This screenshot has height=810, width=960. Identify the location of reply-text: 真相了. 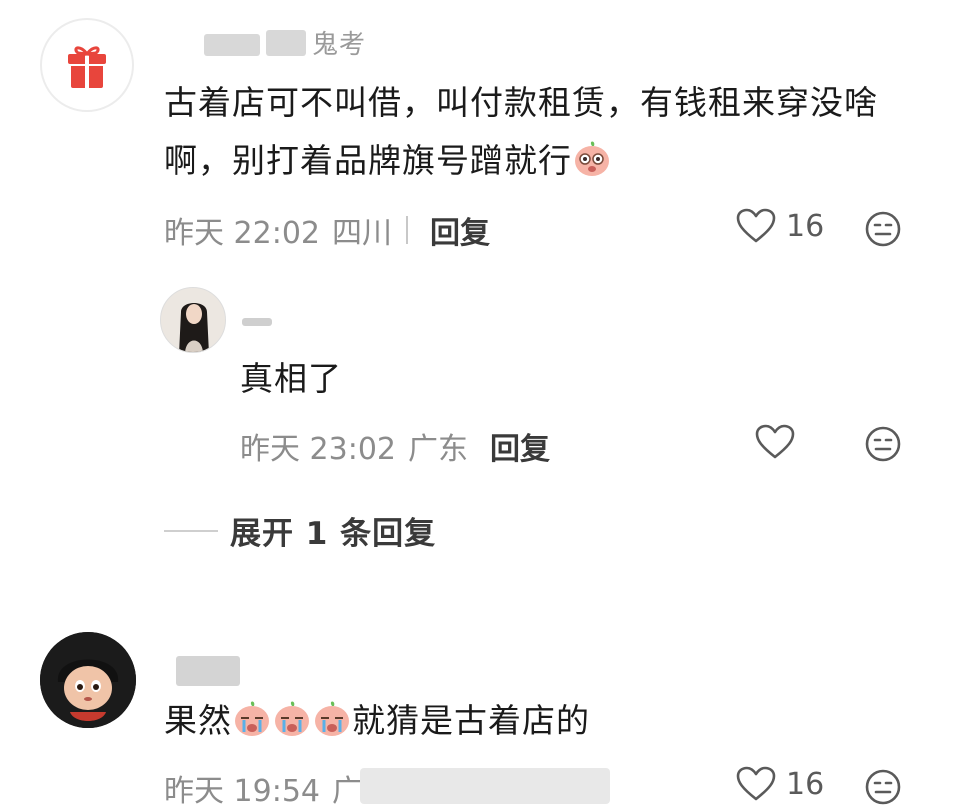
(291, 378).